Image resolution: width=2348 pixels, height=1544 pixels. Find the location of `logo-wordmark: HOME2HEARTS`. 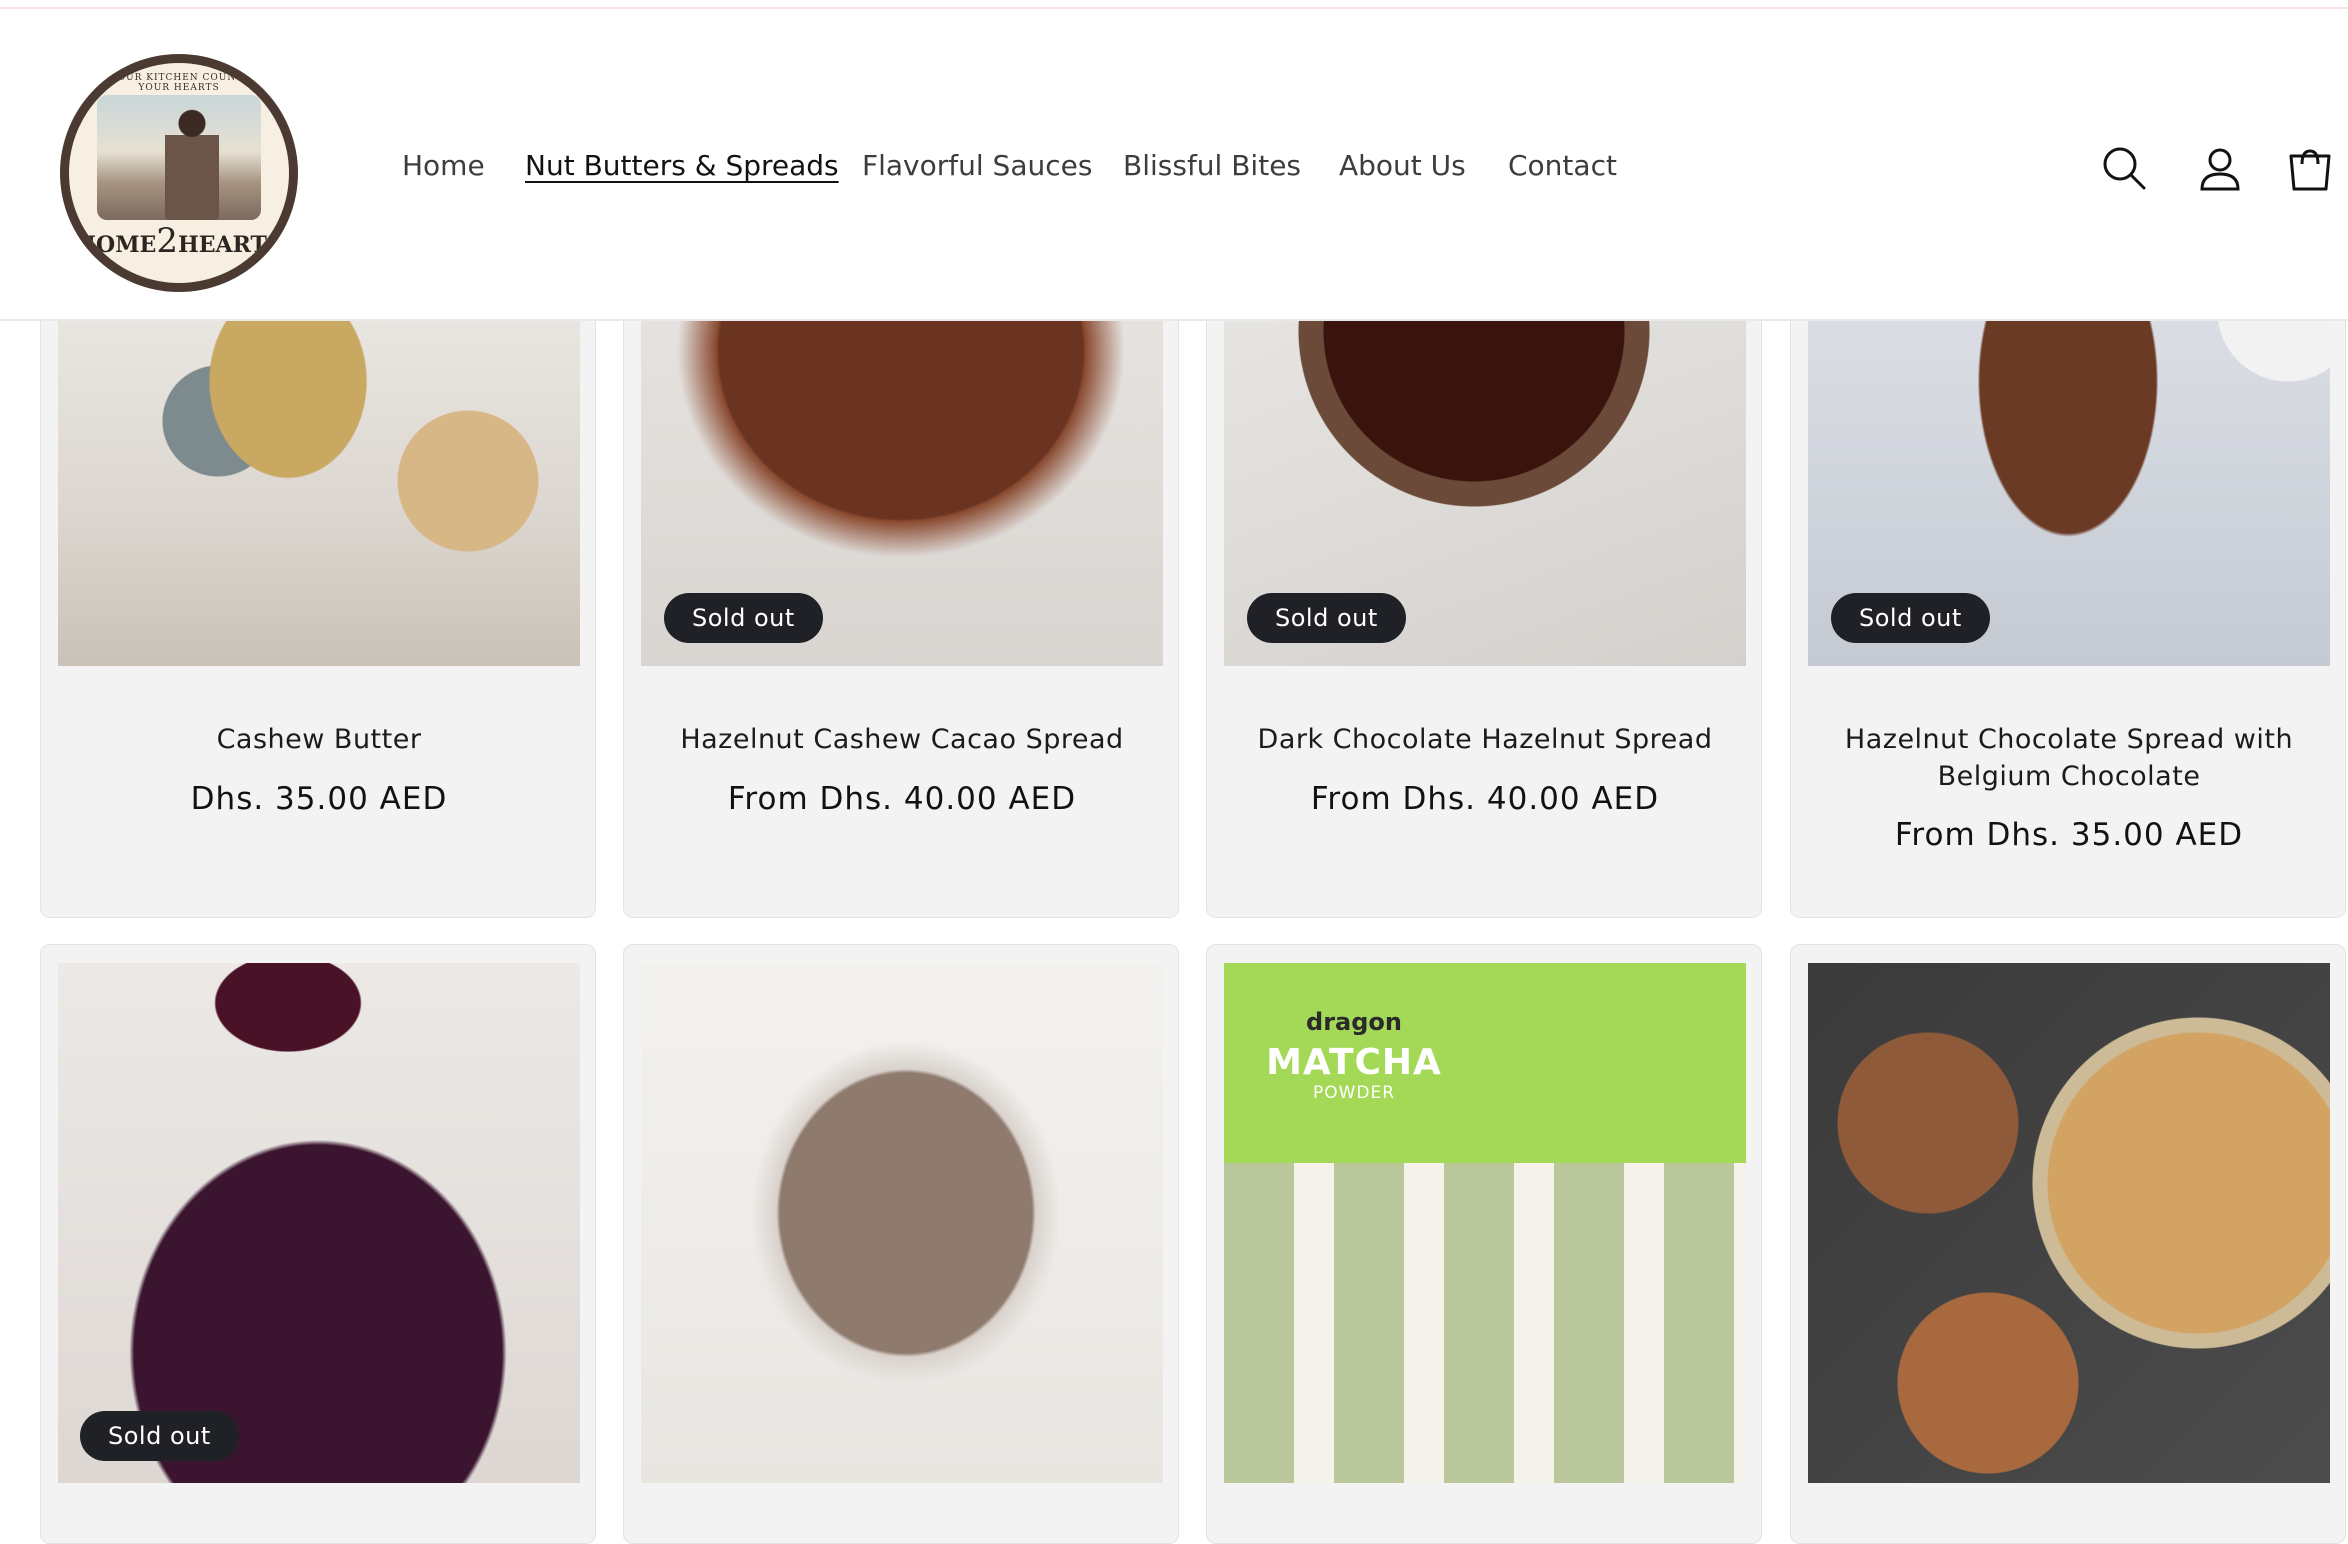

logo-wordmark: HOME2HEARTS is located at coordinates (179, 241).